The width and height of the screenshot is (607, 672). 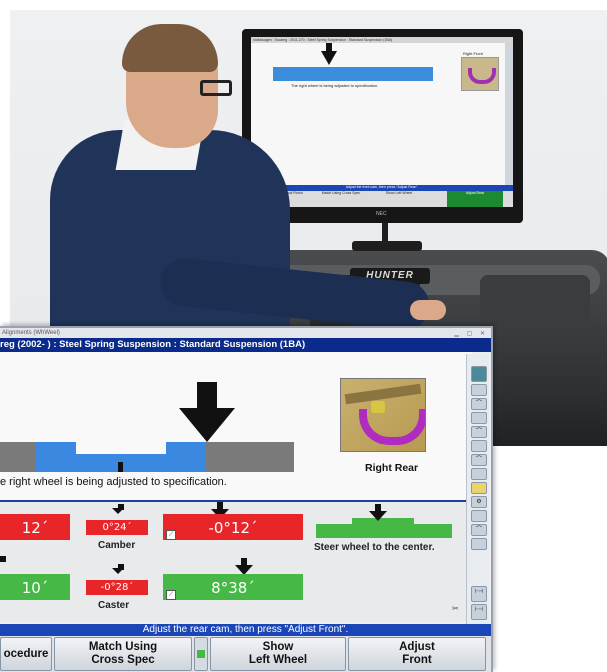 What do you see at coordinates (278, 660) in the screenshot?
I see `show-left-wheel-line2: Left Wheel` at bounding box center [278, 660].